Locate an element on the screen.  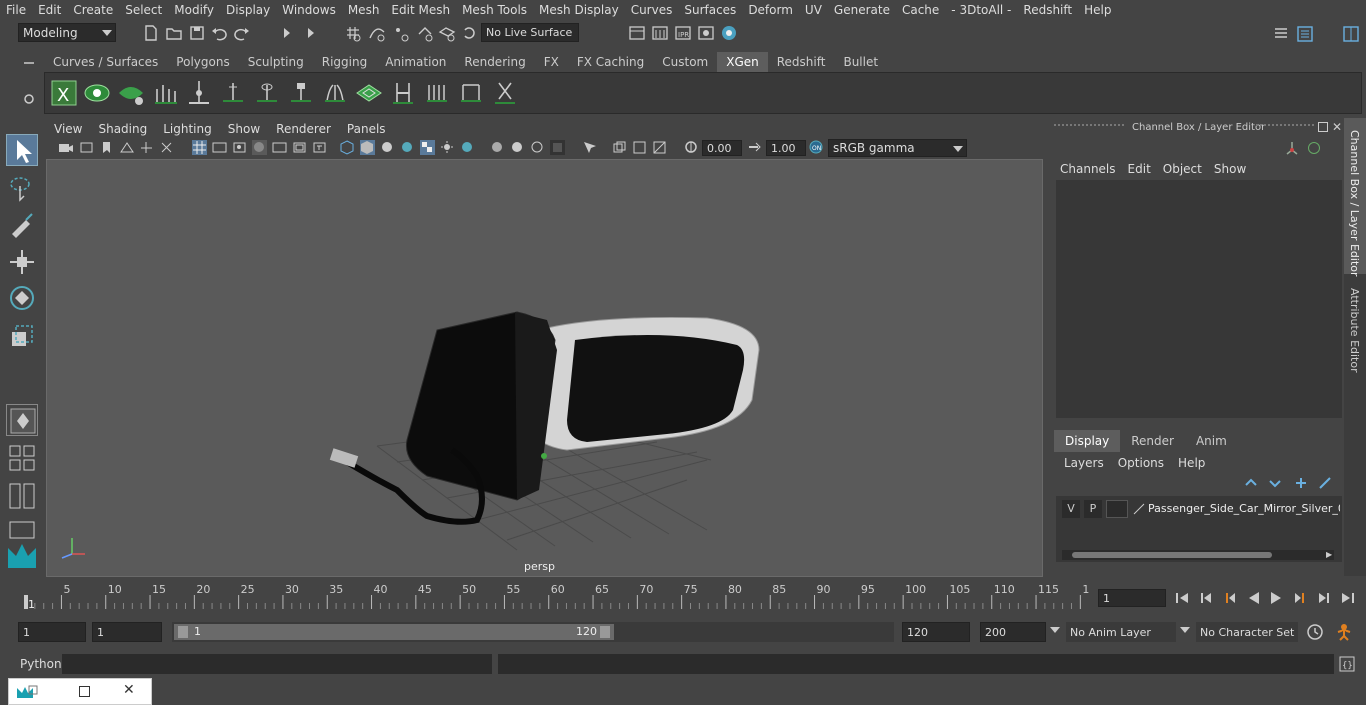
shelf-settings-icon is located at coordinates (29, 99).